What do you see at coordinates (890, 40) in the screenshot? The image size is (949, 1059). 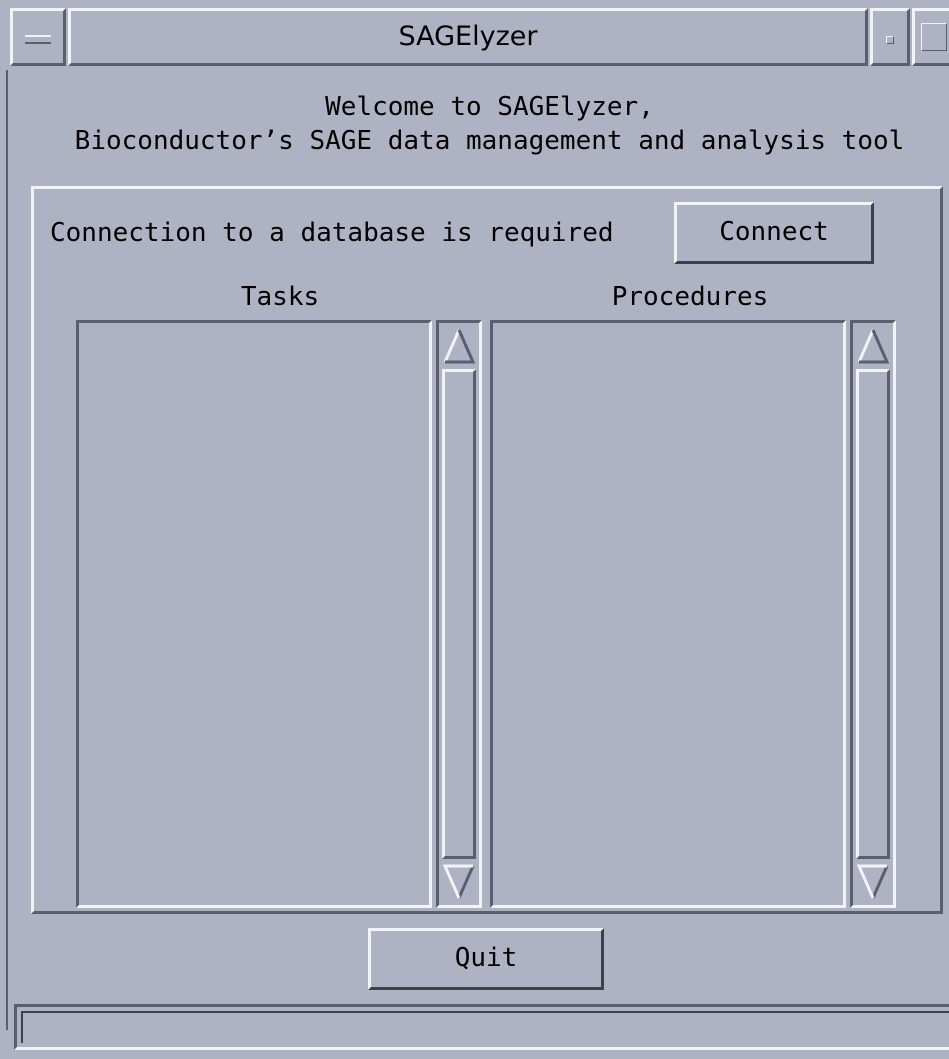 I see `minimize-icon` at bounding box center [890, 40].